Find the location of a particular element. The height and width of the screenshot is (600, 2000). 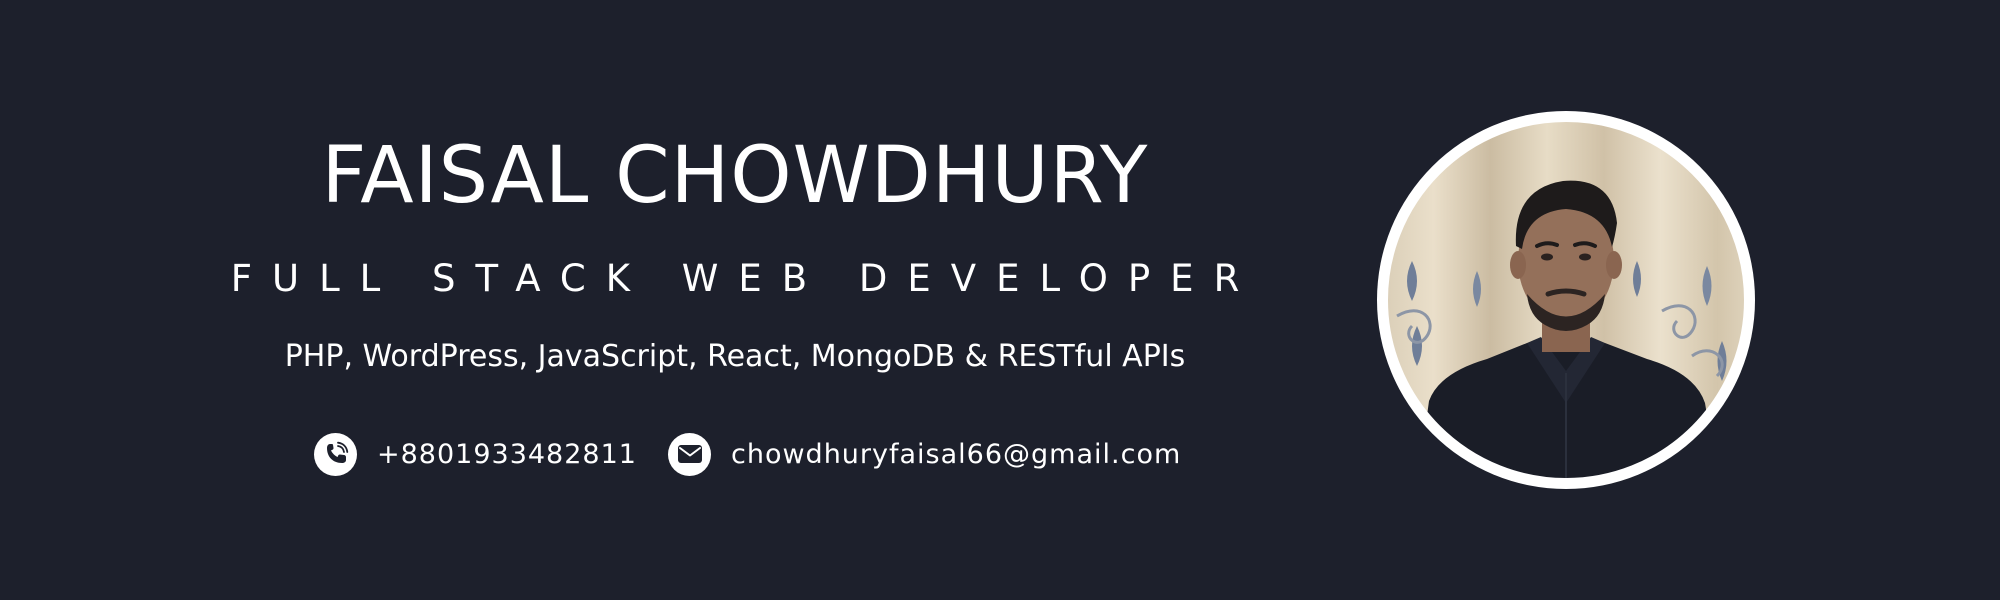

email-address: chowdhuryfaisal66@gmail.com is located at coordinates (956, 454).